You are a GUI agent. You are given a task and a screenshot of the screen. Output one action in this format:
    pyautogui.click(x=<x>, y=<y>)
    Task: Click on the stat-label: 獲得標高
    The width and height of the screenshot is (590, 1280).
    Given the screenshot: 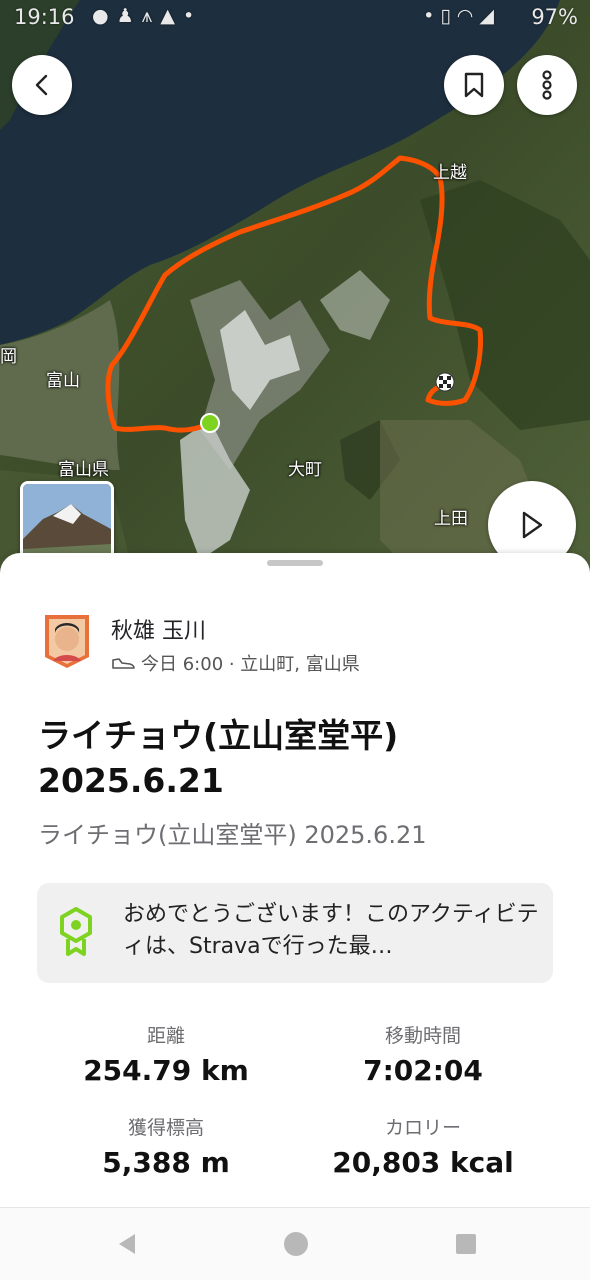 What is the action you would take?
    pyautogui.click(x=165, y=1128)
    